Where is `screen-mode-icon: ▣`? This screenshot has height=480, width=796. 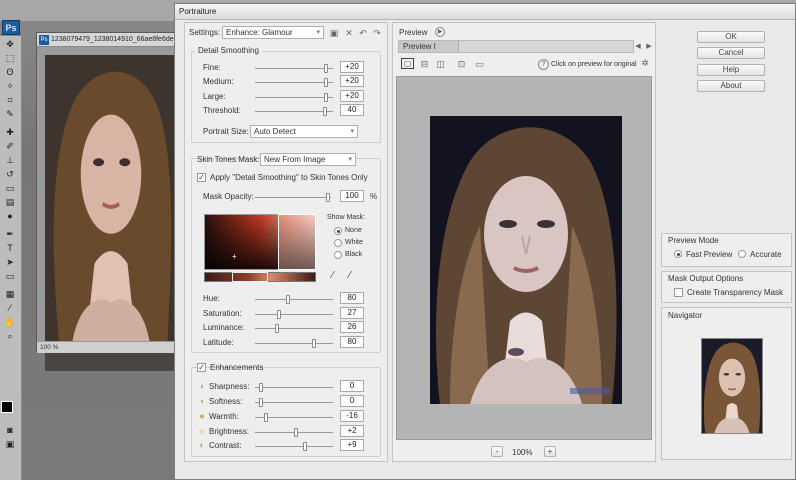
screen-mode-icon: ▣ is located at coordinates (10, 444).